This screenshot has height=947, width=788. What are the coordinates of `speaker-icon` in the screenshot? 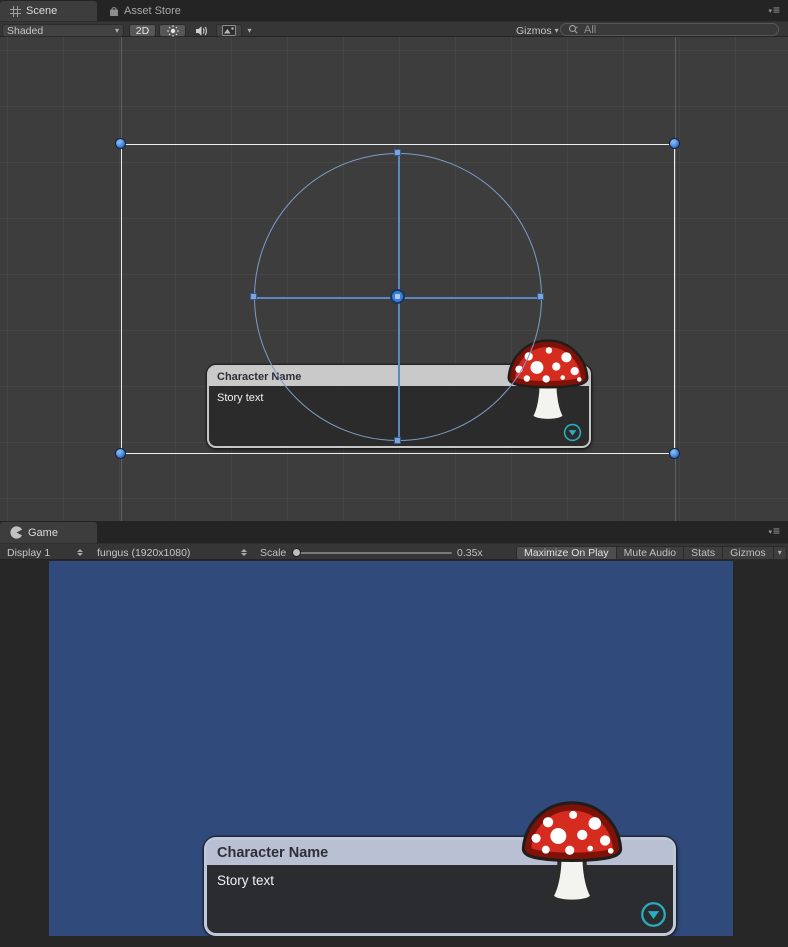 It's located at (201, 30).